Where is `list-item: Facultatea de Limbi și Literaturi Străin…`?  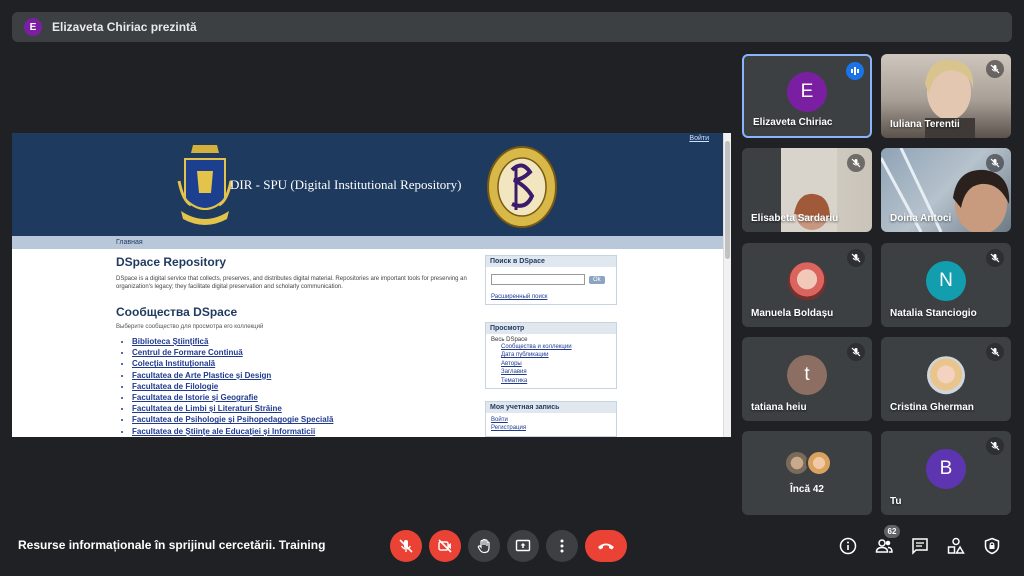 list-item: Facultatea de Limbi și Literaturi Străin… is located at coordinates (304, 408).